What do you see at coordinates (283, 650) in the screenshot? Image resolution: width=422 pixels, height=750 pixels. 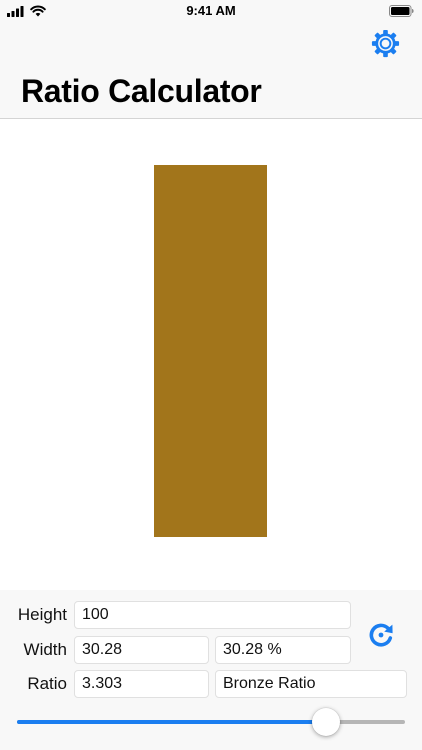 I see `width-percent-field: 30.28 %` at bounding box center [283, 650].